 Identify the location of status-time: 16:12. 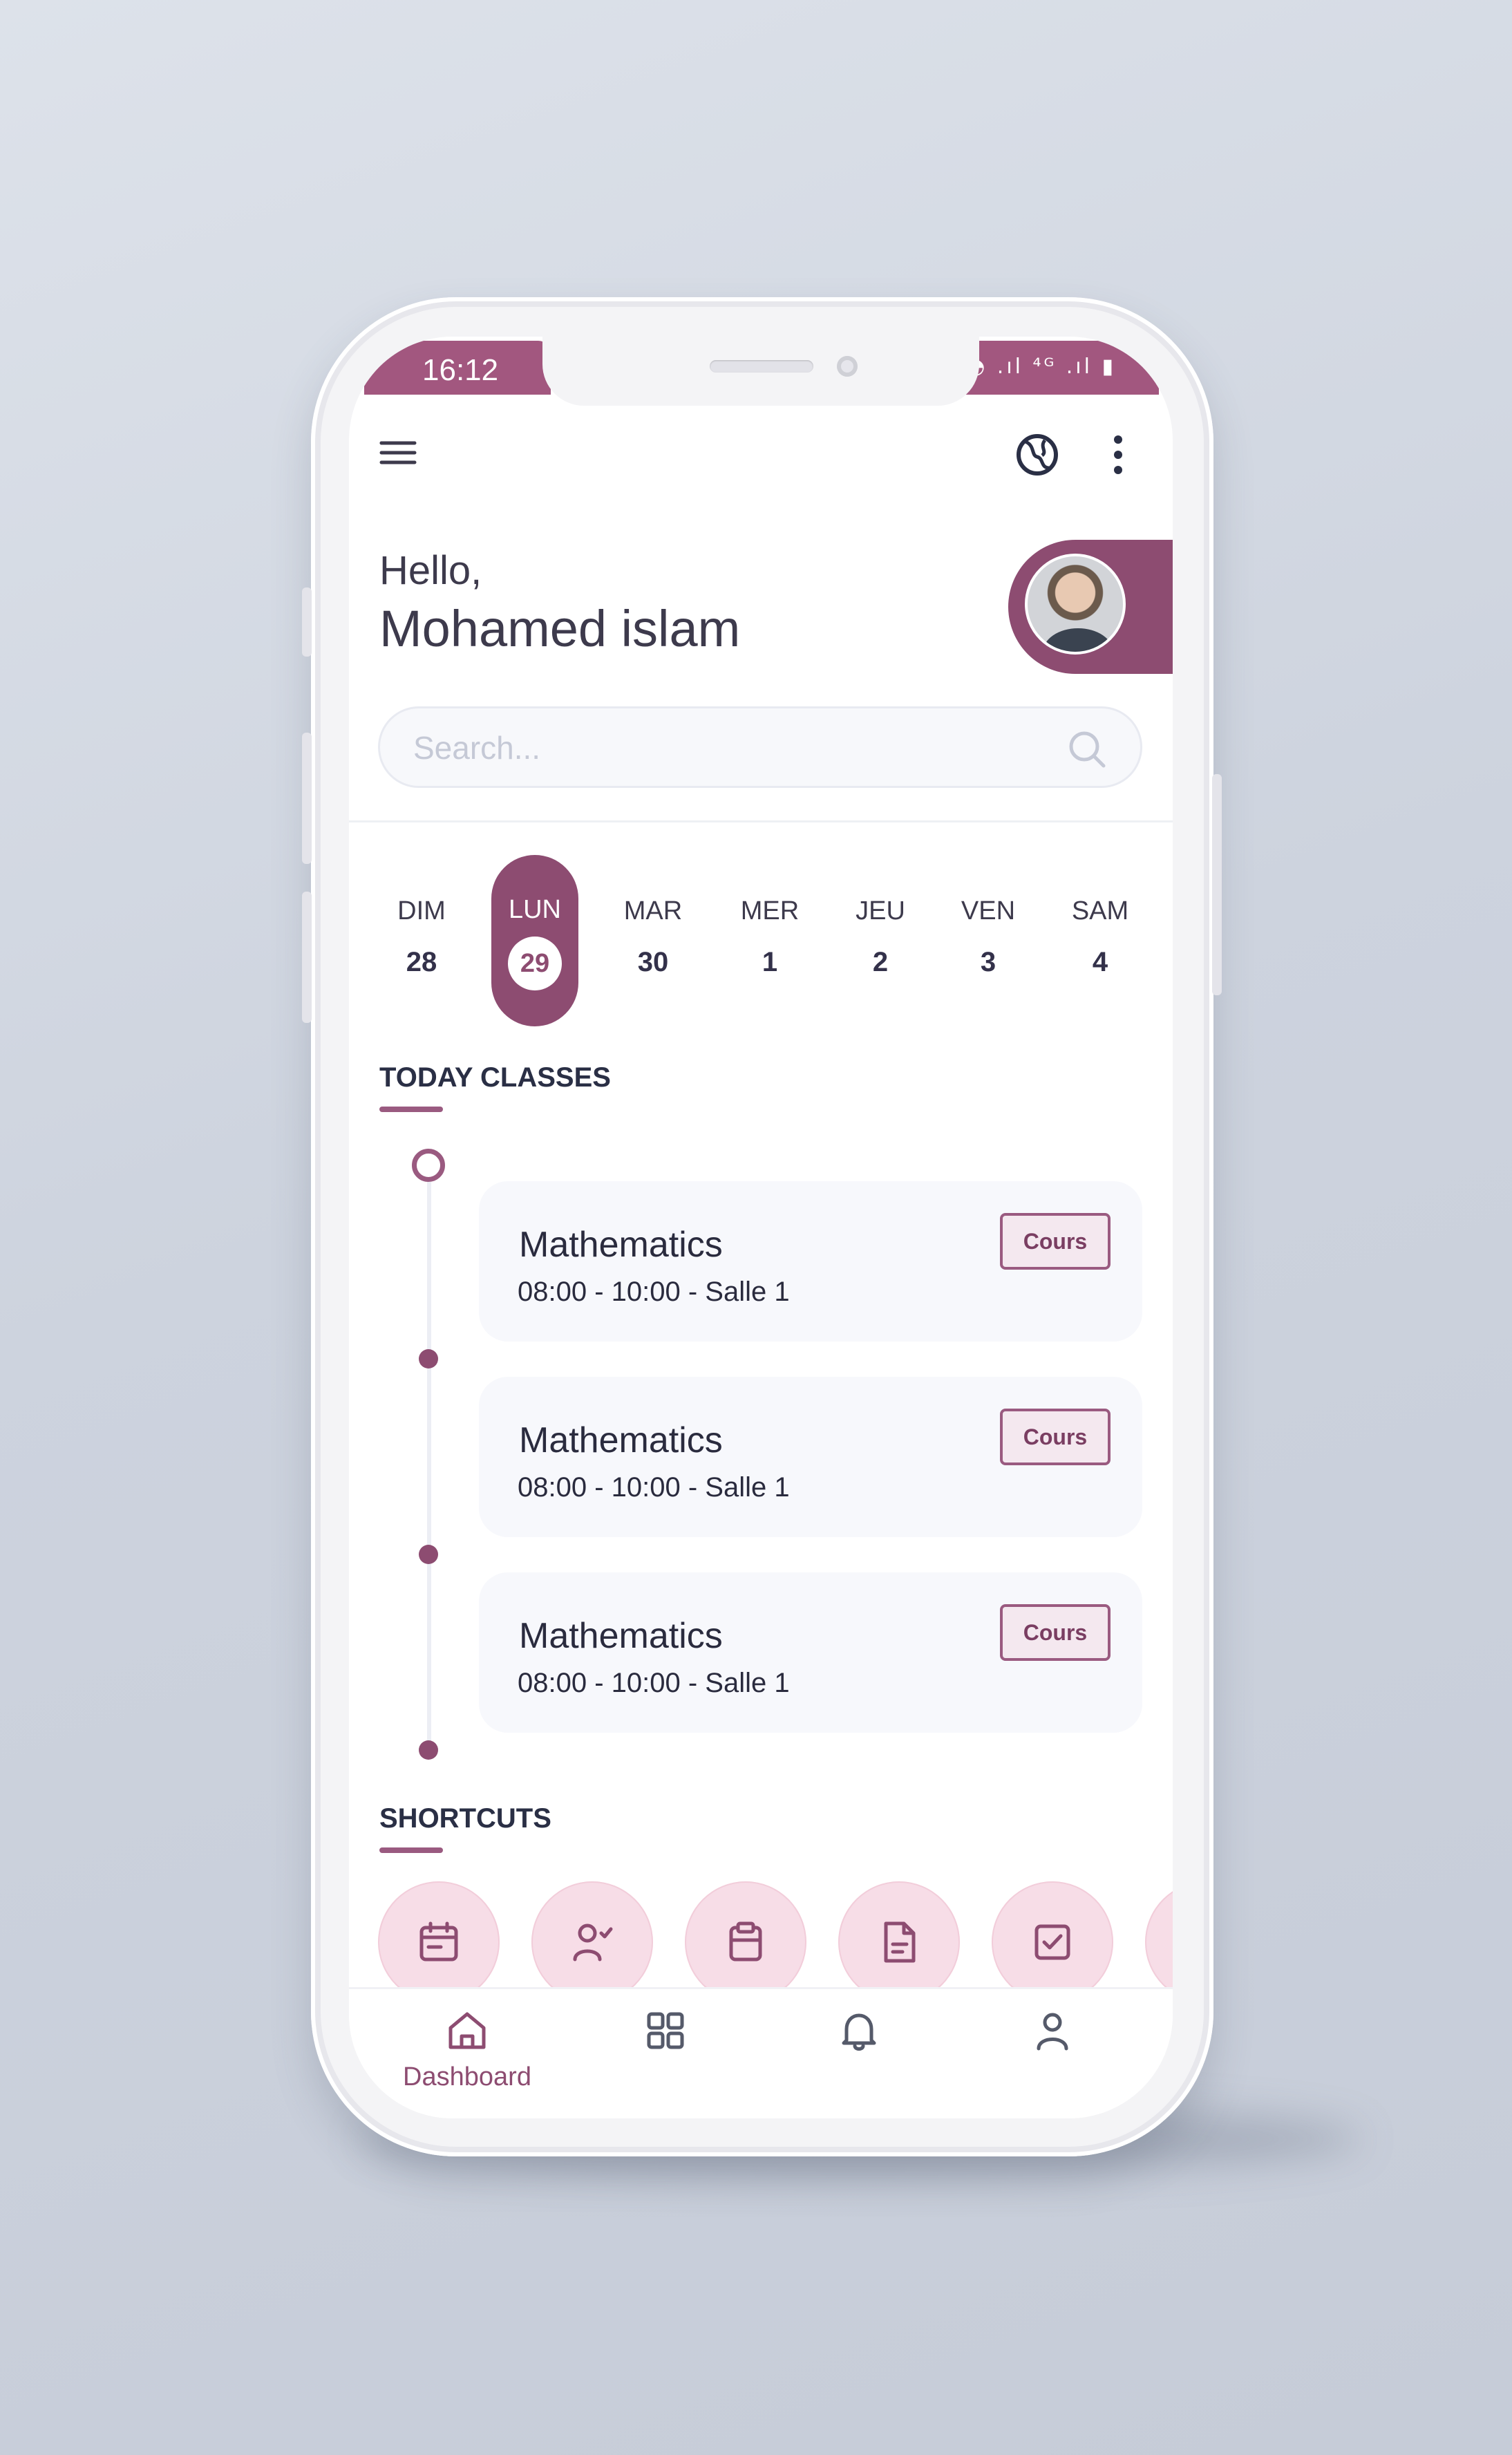
(460, 370).